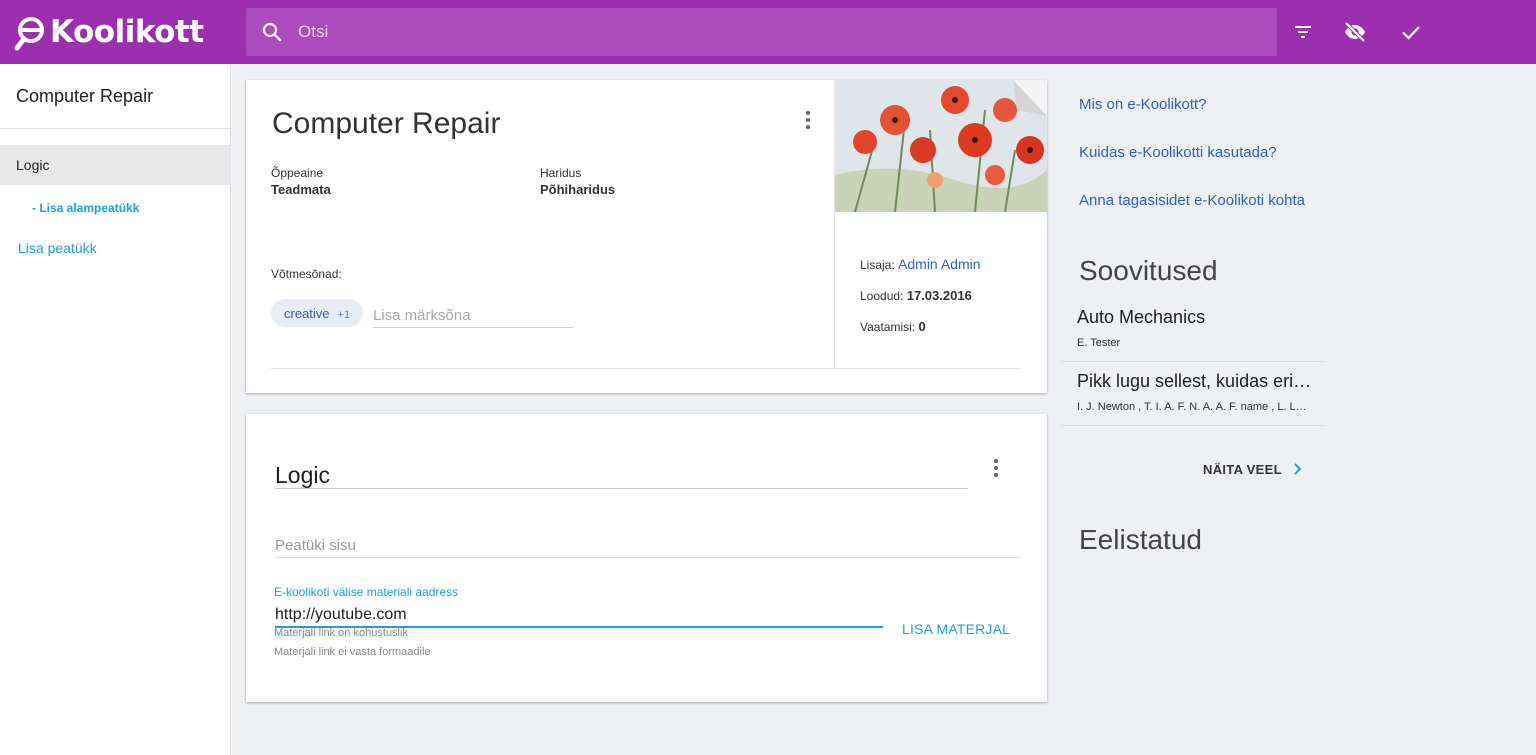 The image size is (1536, 755). What do you see at coordinates (29, 34) in the screenshot?
I see `logo-e-icon` at bounding box center [29, 34].